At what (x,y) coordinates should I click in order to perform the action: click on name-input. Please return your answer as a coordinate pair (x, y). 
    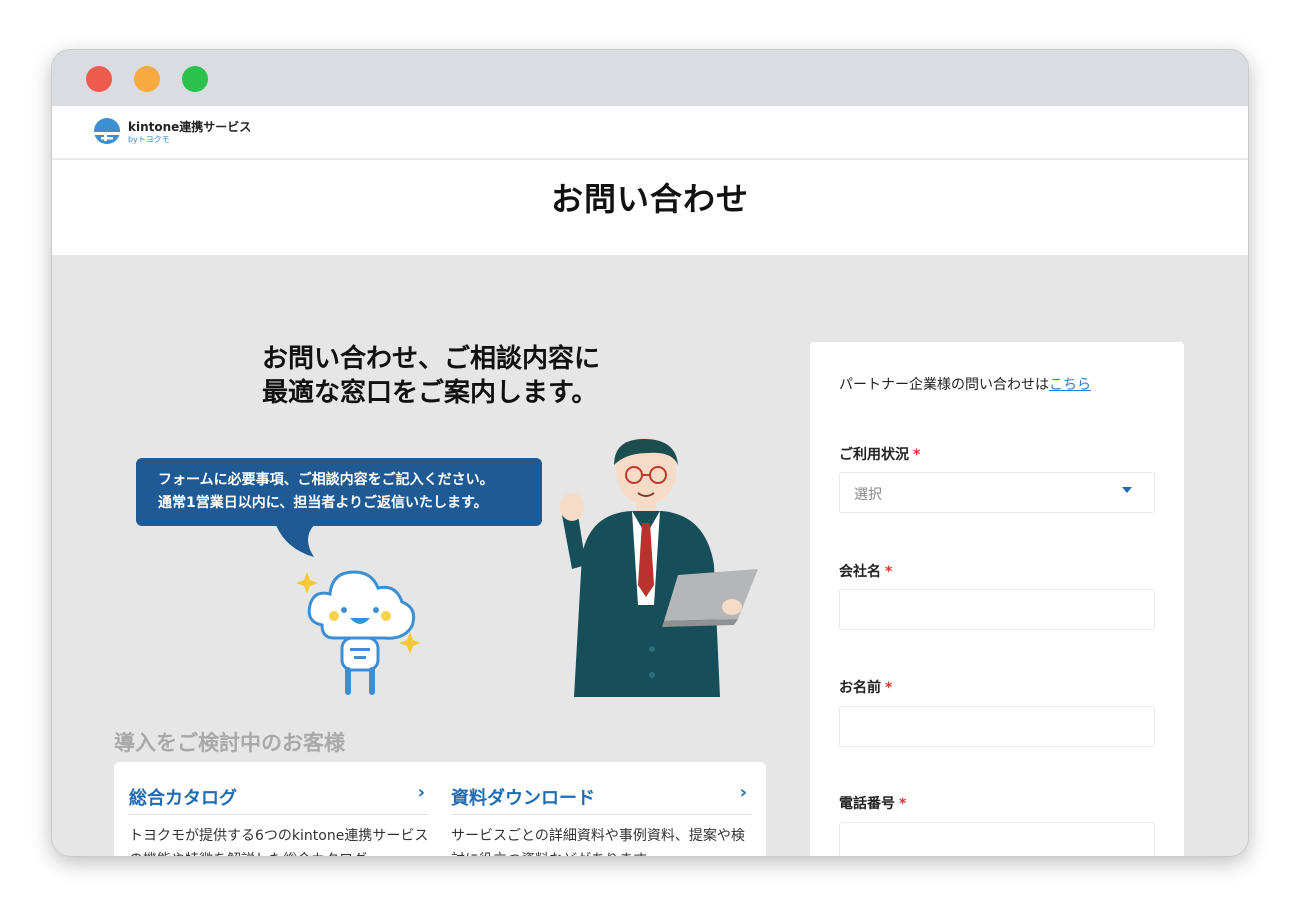
    Looking at the image, I should click on (997, 726).